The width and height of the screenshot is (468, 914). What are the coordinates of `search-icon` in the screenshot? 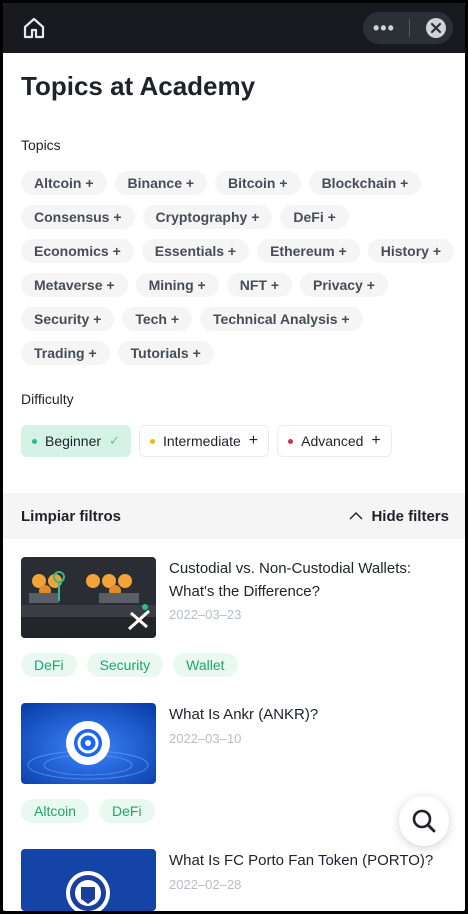 It's located at (424, 821).